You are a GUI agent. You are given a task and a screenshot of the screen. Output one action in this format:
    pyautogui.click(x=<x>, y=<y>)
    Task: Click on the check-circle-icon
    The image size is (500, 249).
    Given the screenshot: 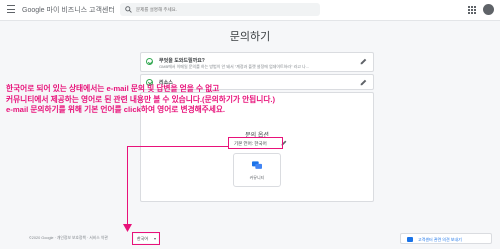 What is the action you would take?
    pyautogui.click(x=149, y=61)
    